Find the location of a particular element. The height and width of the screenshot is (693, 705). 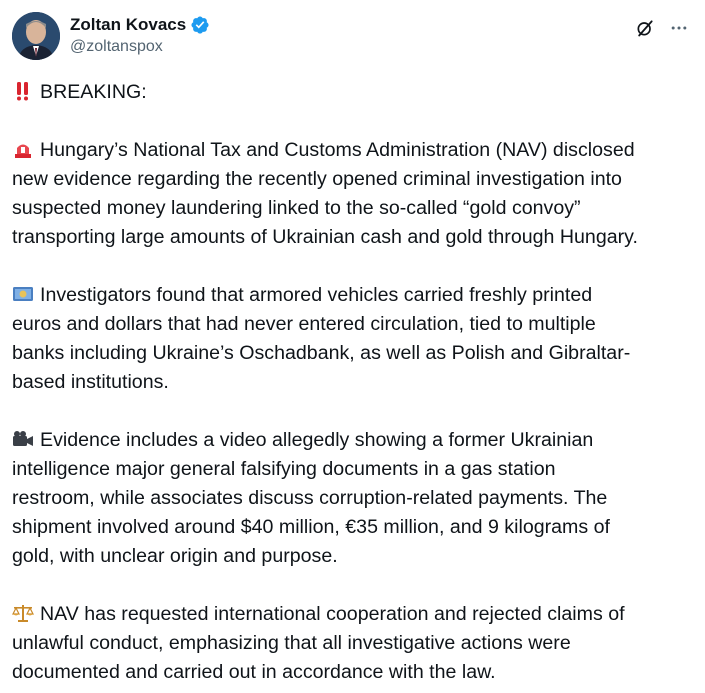

author-info: Zoltan Kovacs @zoltanspox is located at coordinates (140, 35).